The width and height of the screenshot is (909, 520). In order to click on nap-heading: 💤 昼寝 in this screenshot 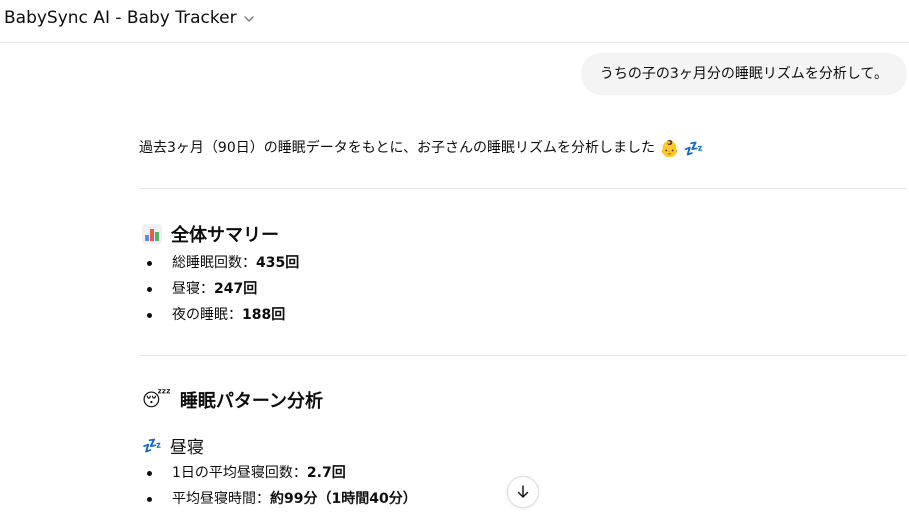, I will do `click(173, 445)`.